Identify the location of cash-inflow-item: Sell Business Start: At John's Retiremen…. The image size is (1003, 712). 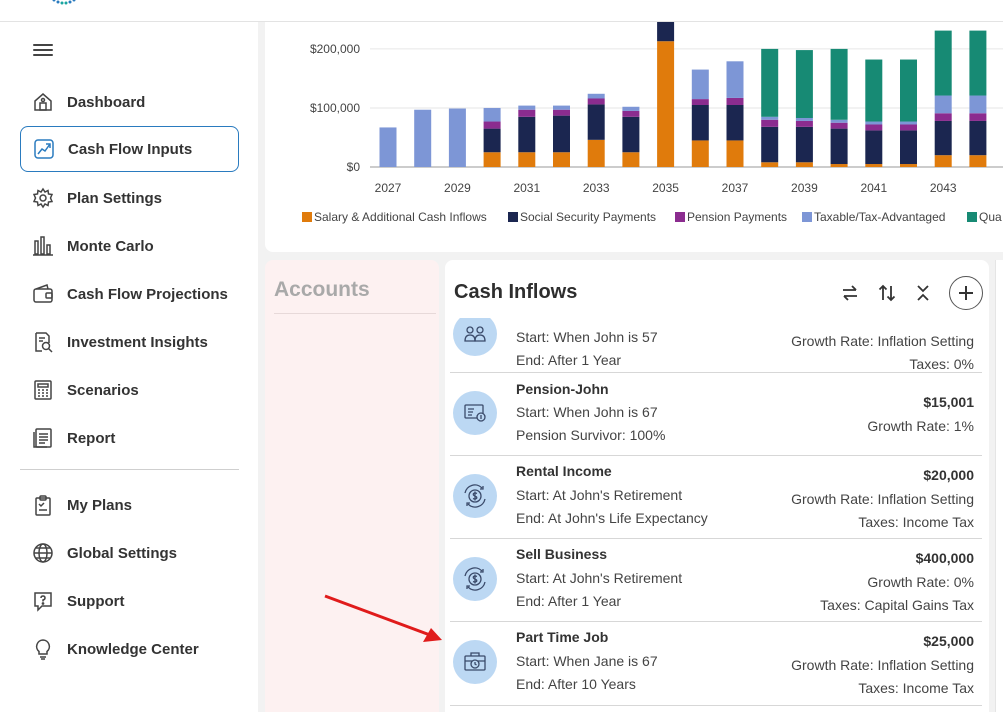
(716, 580).